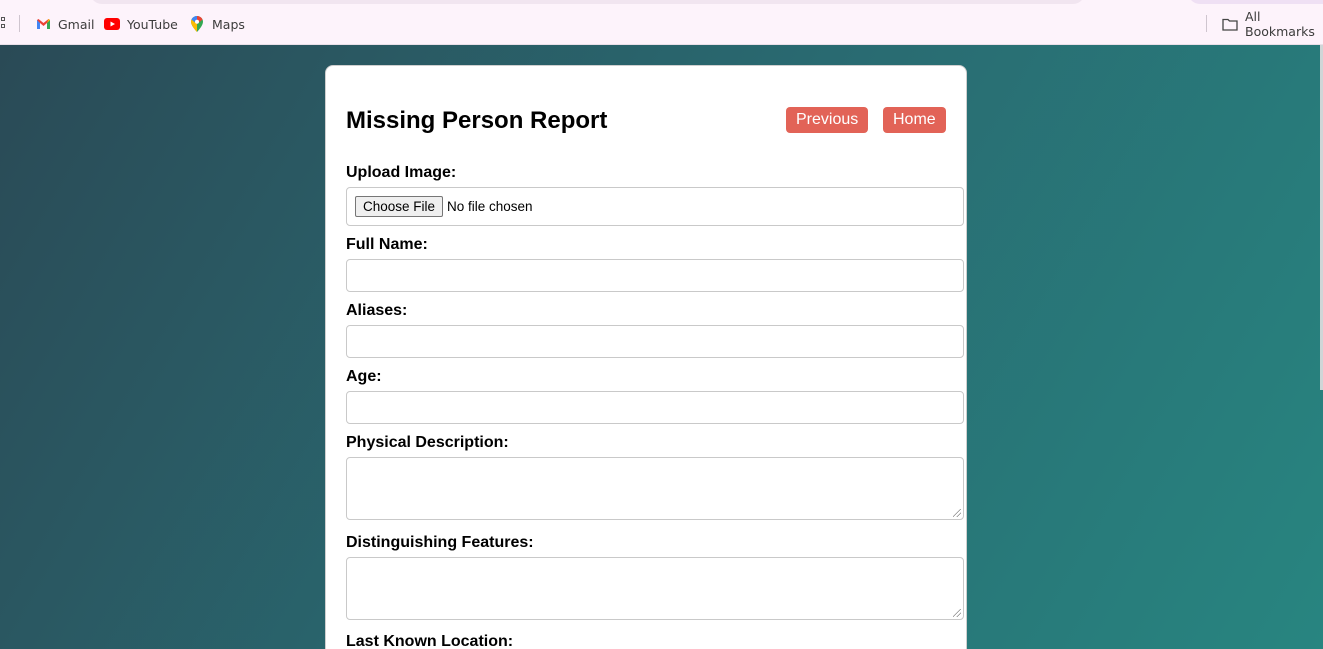 The height and width of the screenshot is (649, 1323). I want to click on bookmark-label: Maps, so click(228, 24).